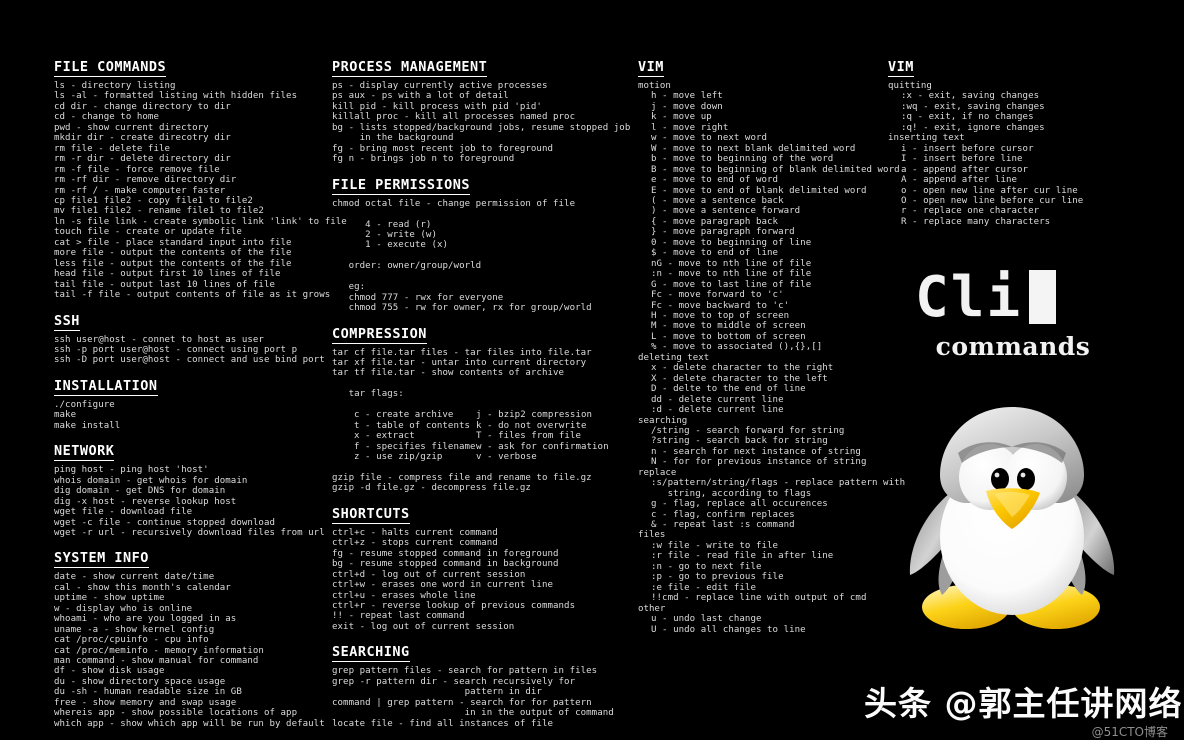 This screenshot has width=1184, height=740. What do you see at coordinates (989, 190) in the screenshot?
I see `vim-command-line: o - open new line after cur line` at bounding box center [989, 190].